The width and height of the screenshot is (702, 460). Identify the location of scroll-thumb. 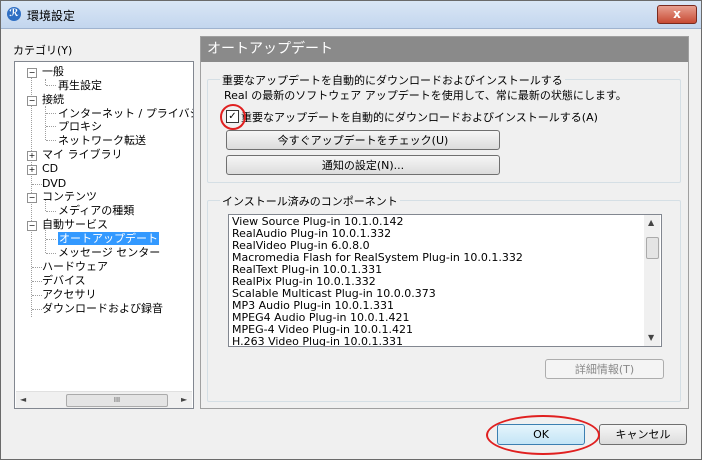
(652, 248).